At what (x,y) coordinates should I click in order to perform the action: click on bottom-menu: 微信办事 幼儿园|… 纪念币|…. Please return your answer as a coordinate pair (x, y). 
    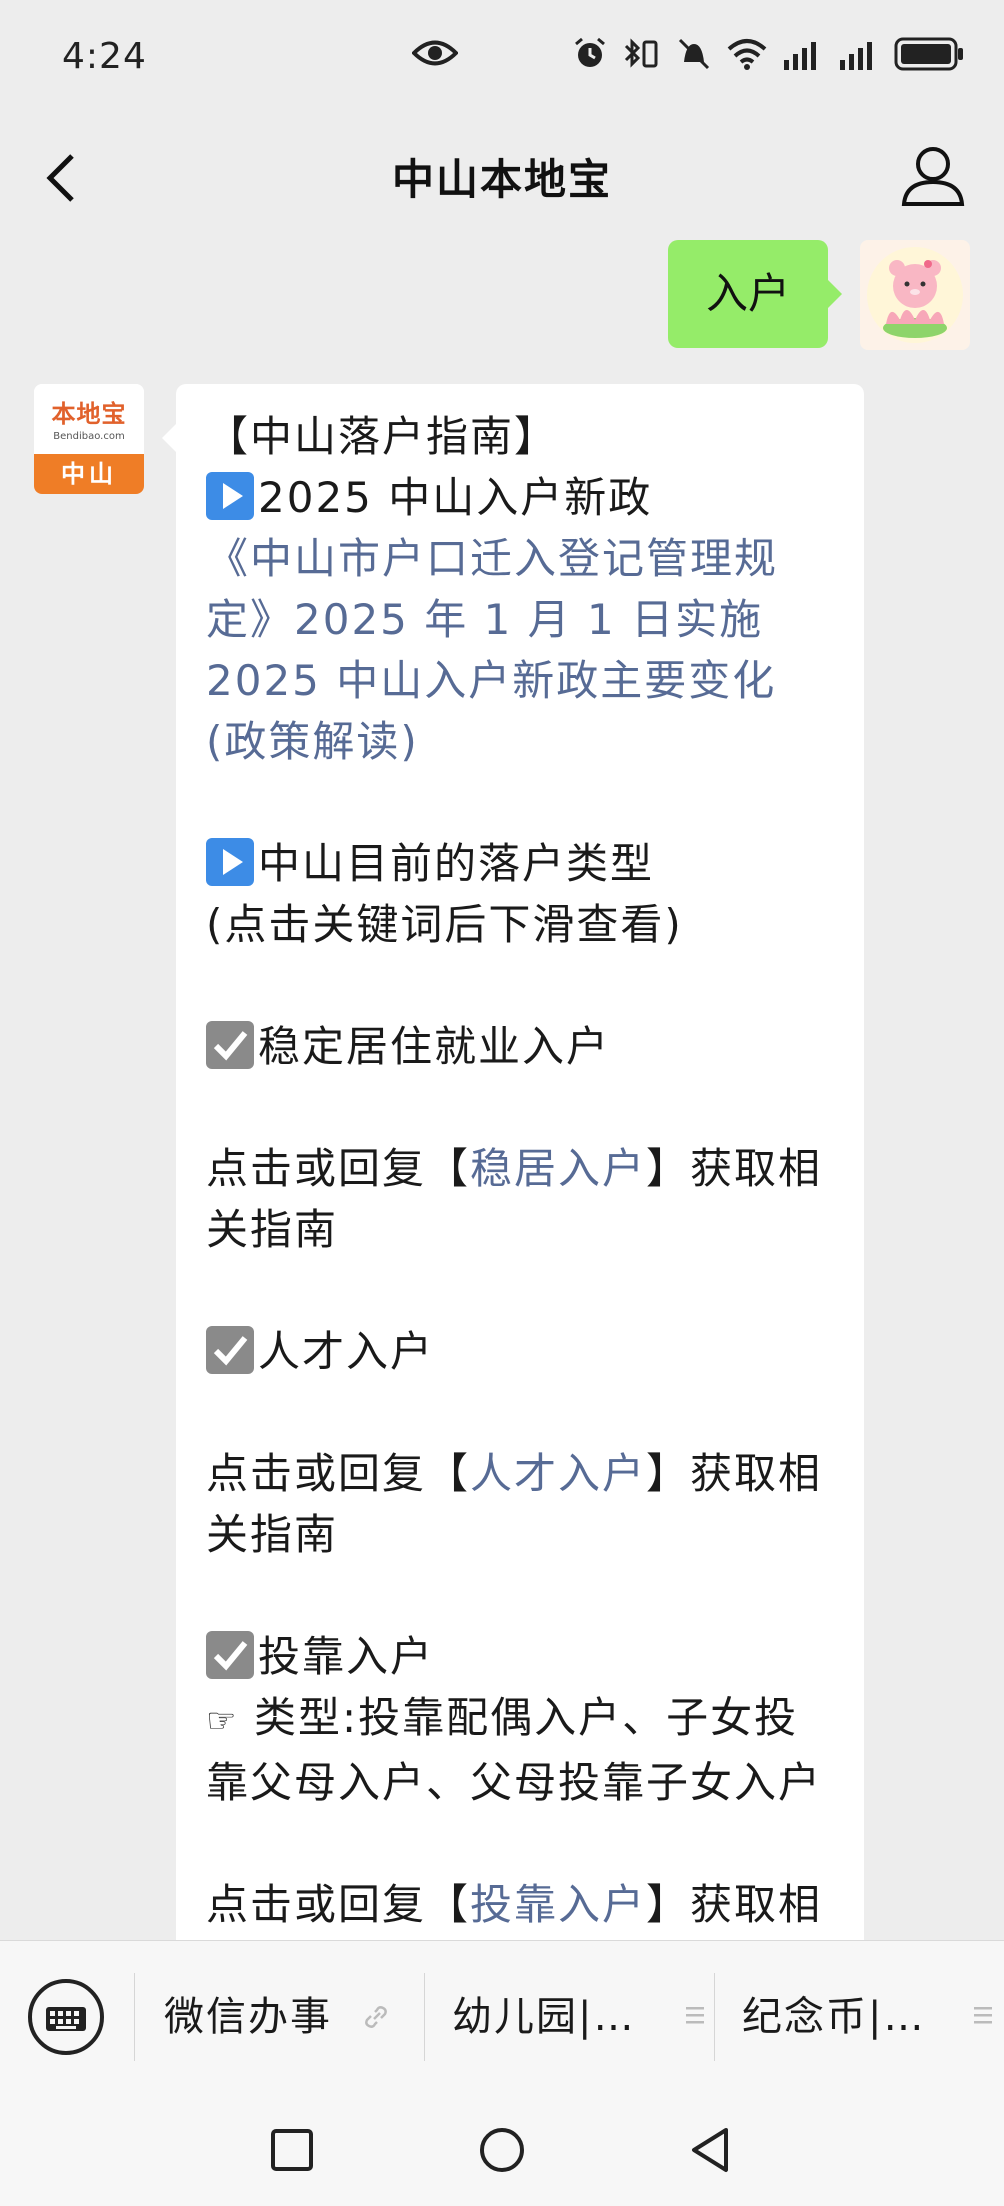
    Looking at the image, I should click on (502, 2016).